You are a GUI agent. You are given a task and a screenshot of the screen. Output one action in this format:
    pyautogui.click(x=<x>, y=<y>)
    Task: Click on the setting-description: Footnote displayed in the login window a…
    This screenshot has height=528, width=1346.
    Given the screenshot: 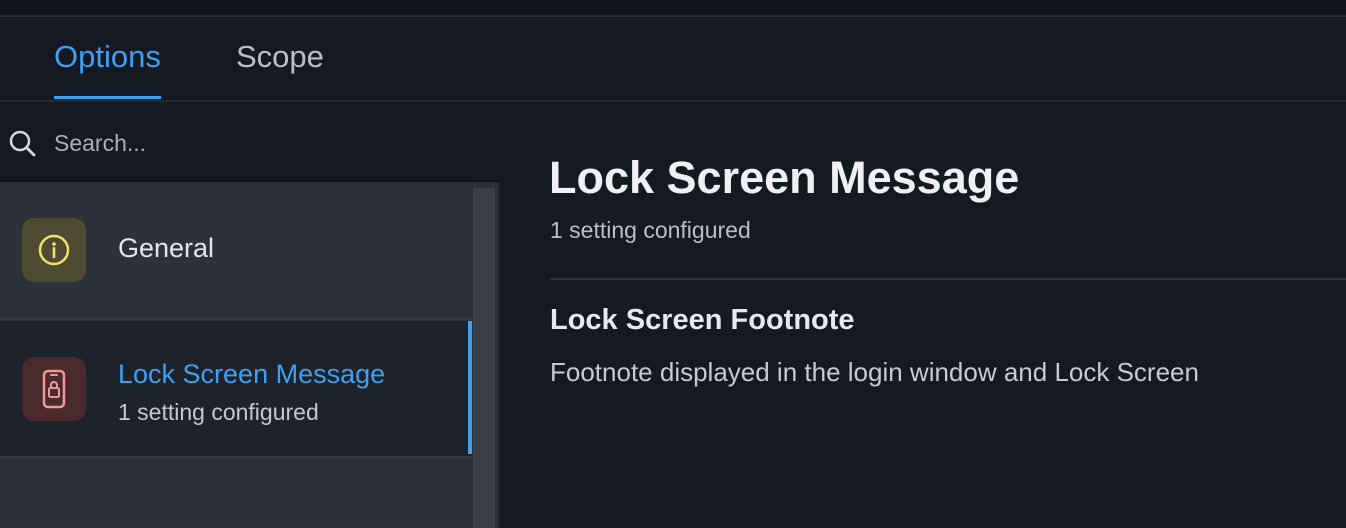 What is the action you would take?
    pyautogui.click(x=874, y=372)
    